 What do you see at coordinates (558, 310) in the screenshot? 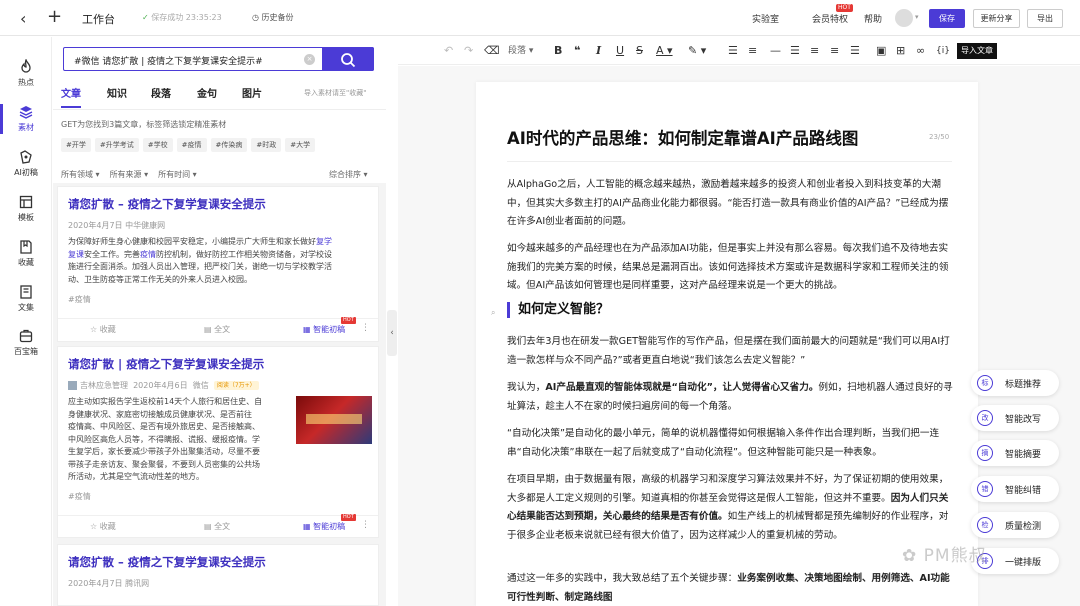
I see `section-heading: 如何定义智能？` at bounding box center [558, 310].